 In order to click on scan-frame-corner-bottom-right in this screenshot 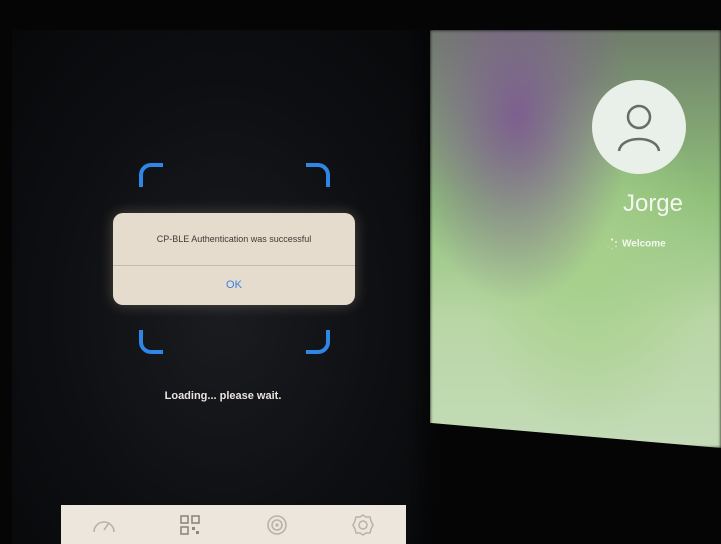, I will do `click(318, 342)`.